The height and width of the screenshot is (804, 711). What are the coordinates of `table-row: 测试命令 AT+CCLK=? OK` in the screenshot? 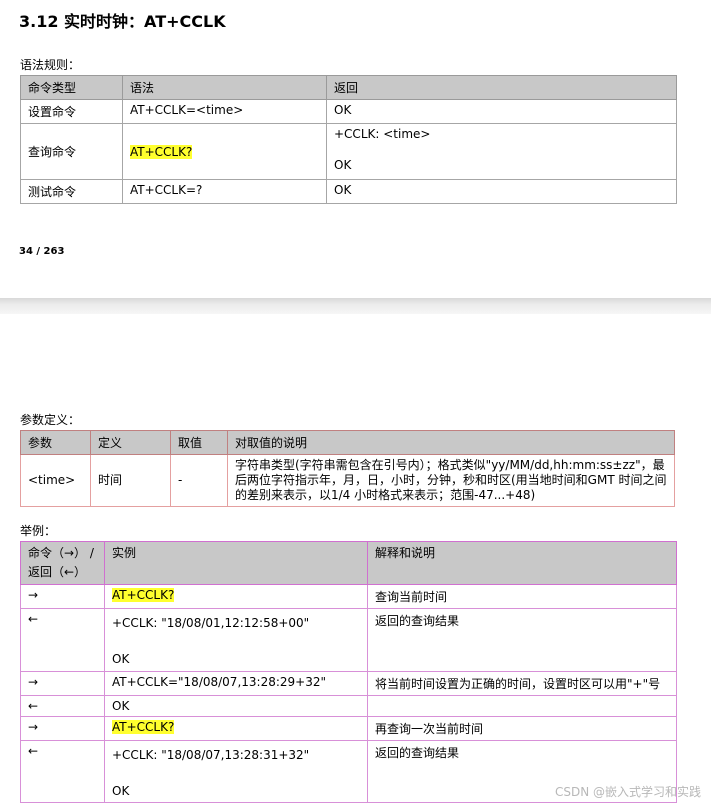 It's located at (348, 191).